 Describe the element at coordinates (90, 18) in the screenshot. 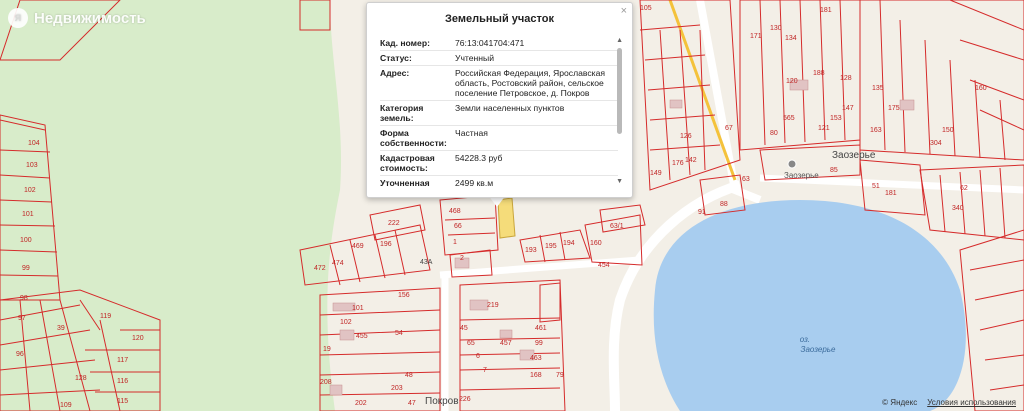

I see `brand-name: Недвижимость` at that location.